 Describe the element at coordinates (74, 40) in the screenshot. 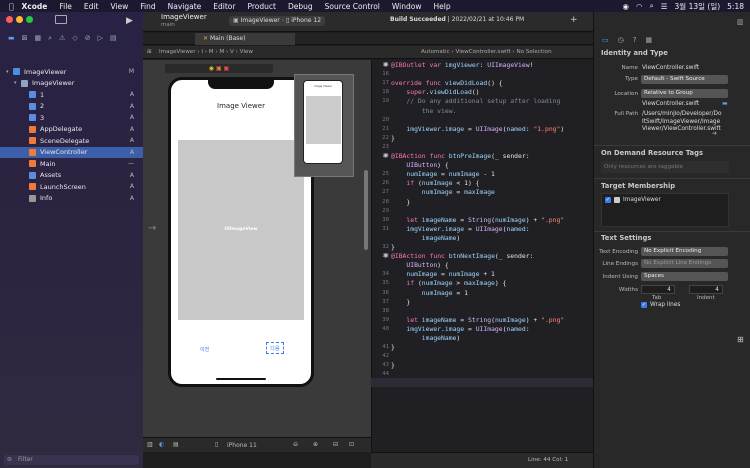

I see `test-icon: ◇` at that location.